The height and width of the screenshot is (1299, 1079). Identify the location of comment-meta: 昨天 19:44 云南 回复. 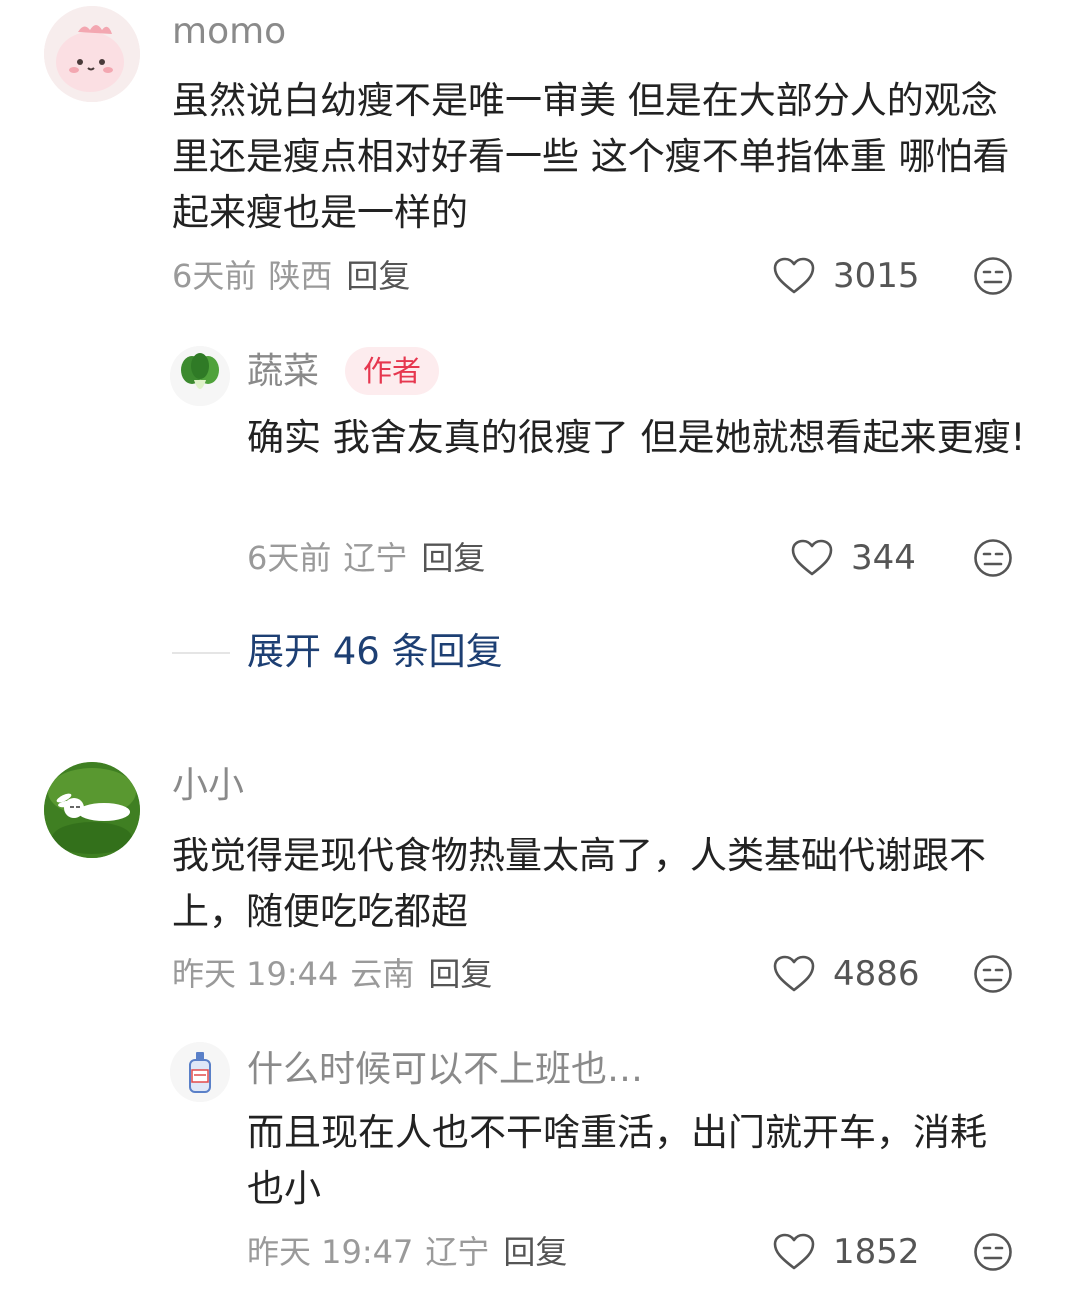
(332, 974).